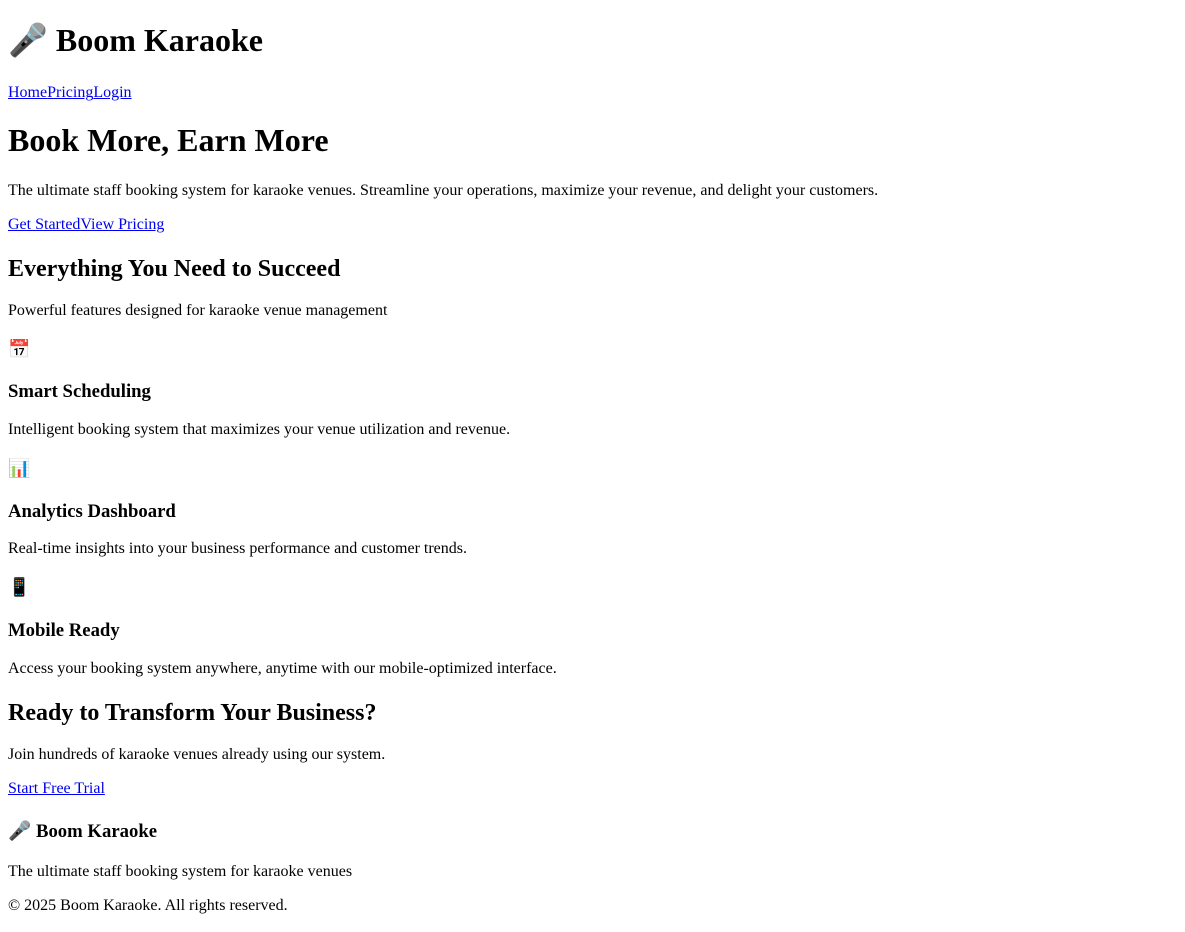 The width and height of the screenshot is (1185, 932). Describe the element at coordinates (192, 713) in the screenshot. I see `cta-title: Ready to Transform Your Business?` at that location.